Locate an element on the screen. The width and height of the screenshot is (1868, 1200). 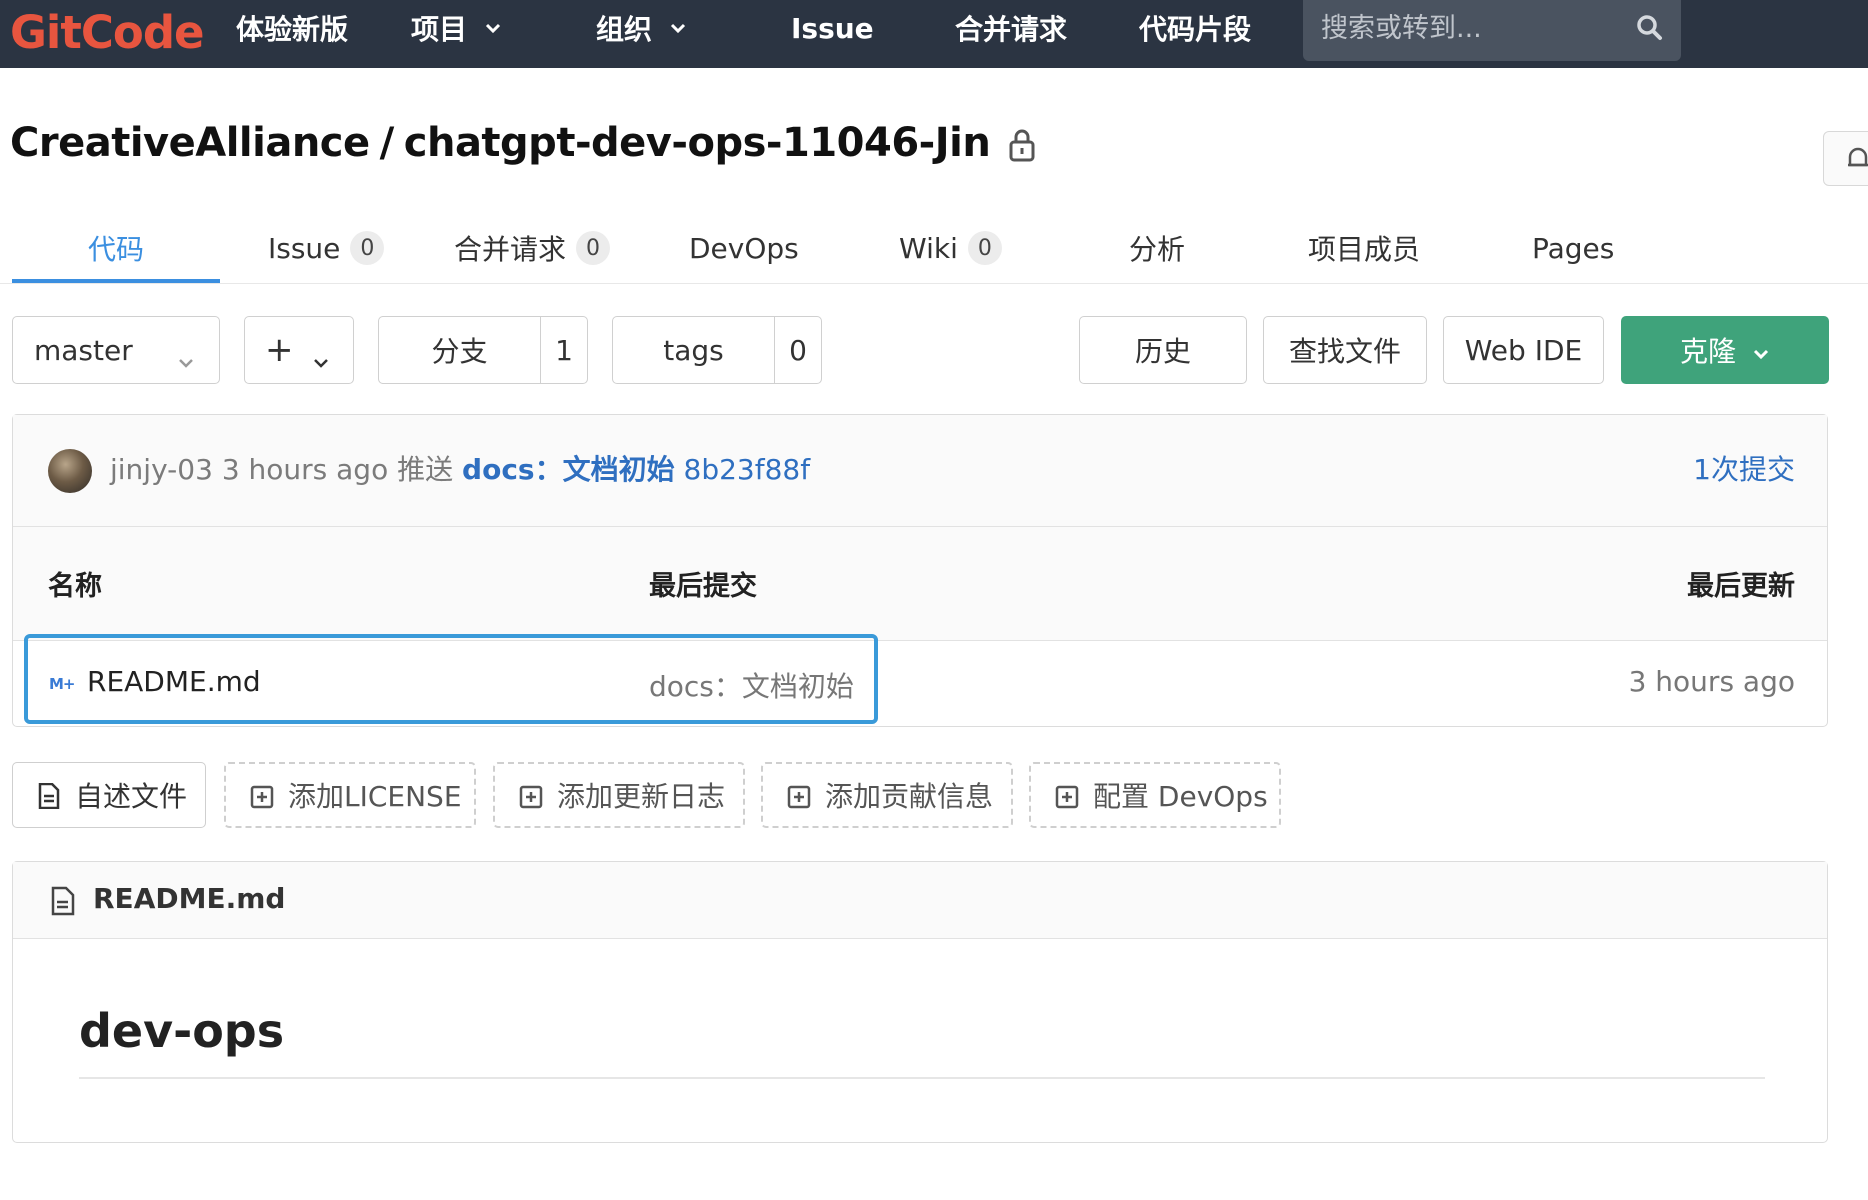
clone-button: 克隆 is located at coordinates (1725, 350).